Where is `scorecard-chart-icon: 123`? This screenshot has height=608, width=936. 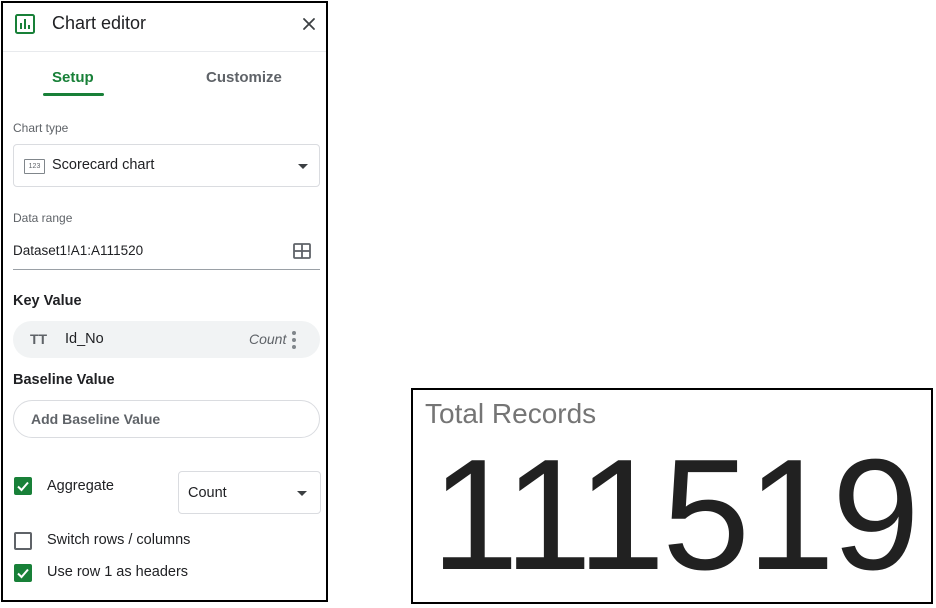
scorecard-chart-icon: 123 is located at coordinates (34, 166).